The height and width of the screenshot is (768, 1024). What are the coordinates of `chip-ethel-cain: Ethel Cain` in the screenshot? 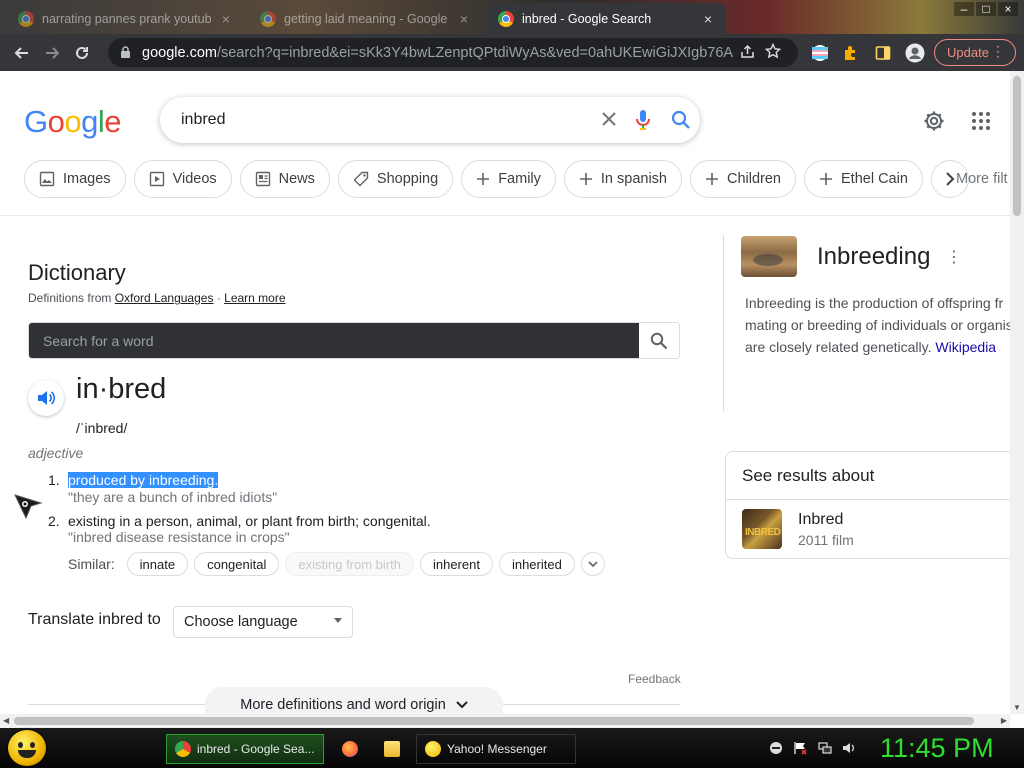 It's located at (863, 179).